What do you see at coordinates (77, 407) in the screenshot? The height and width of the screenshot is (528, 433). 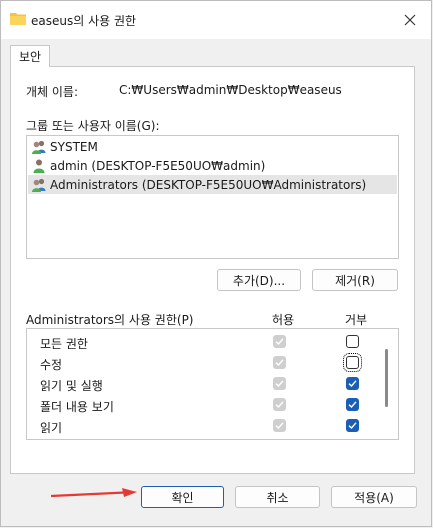 I see `perm-name: 폴더 내용 보기` at bounding box center [77, 407].